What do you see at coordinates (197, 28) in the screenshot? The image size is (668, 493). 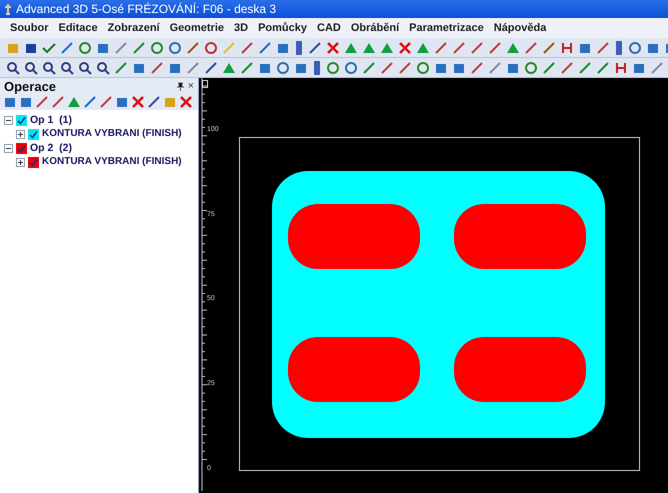 I see `menu-item: Geometrie` at bounding box center [197, 28].